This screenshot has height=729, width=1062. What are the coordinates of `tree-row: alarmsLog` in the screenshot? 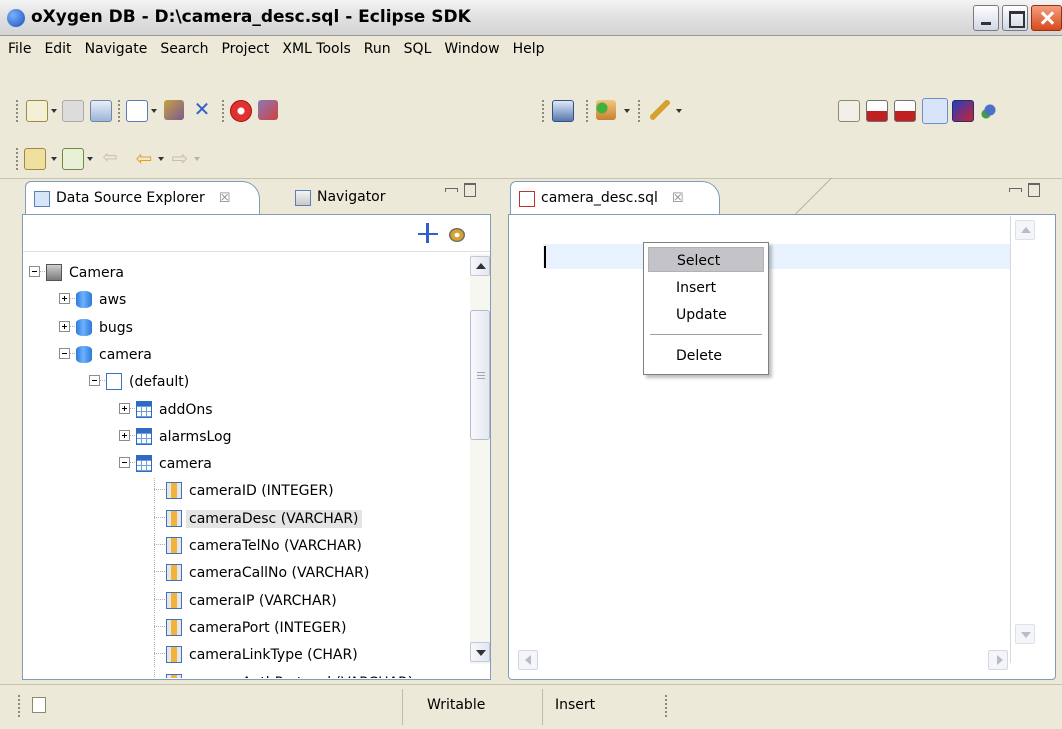 It's located at (245, 437).